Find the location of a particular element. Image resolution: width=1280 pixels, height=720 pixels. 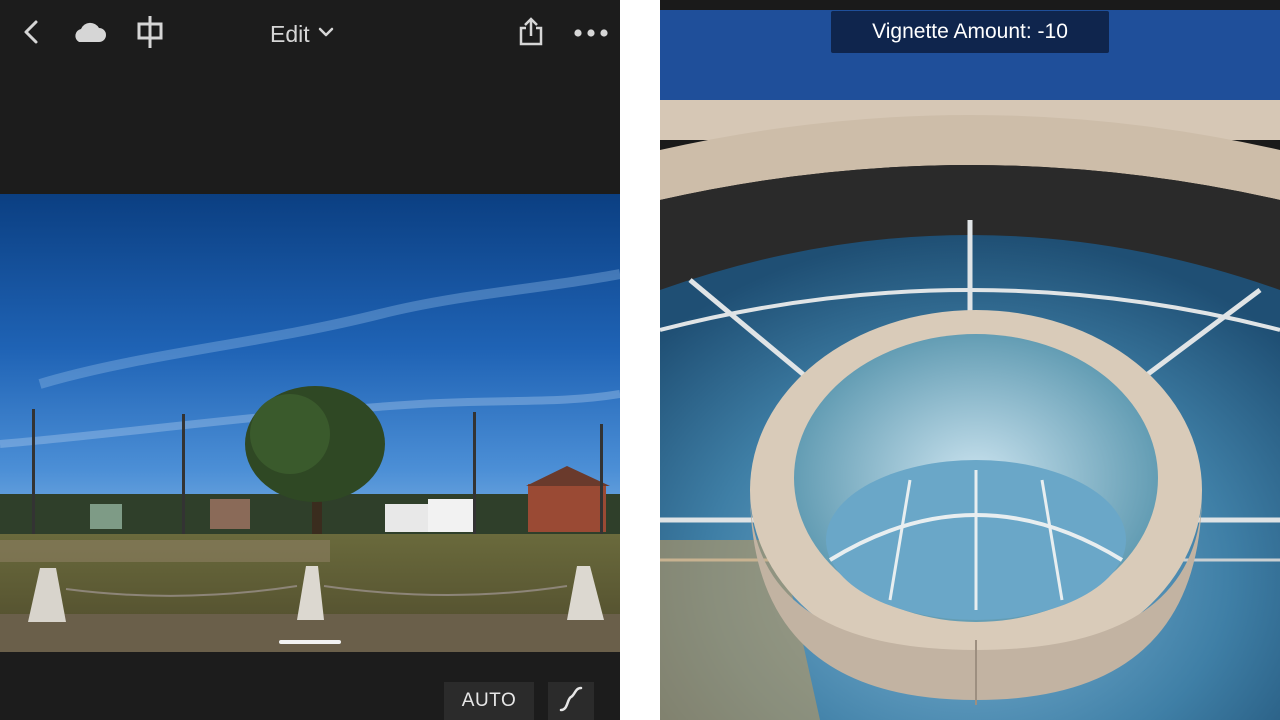

vignette-amount-toast: Vignette Amount: -10 is located at coordinates (970, 32).